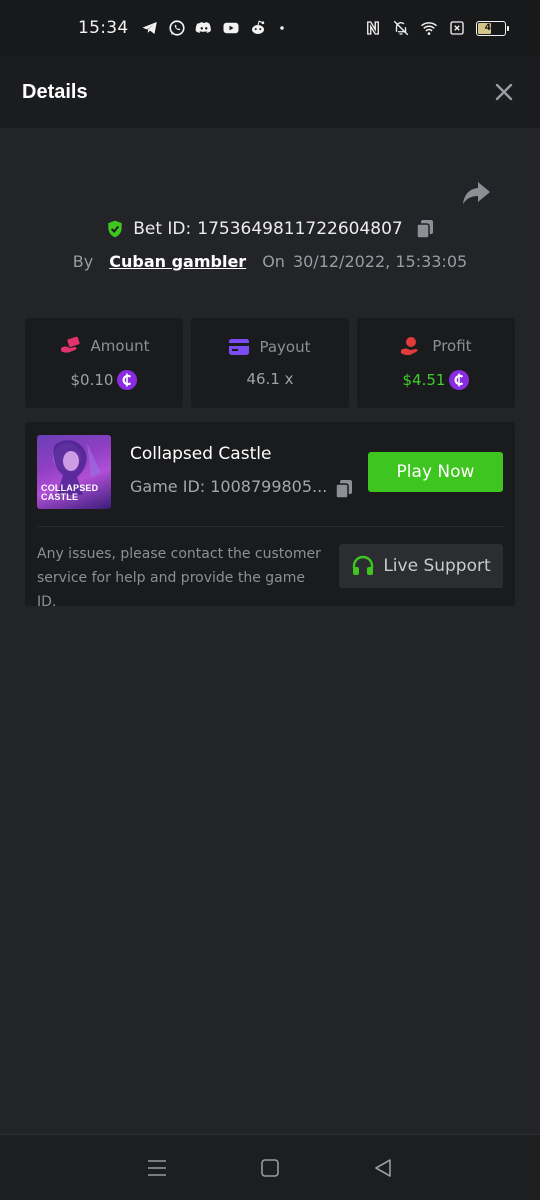 The width and height of the screenshot is (540, 1200). Describe the element at coordinates (373, 28) in the screenshot. I see `nfc-icon` at that location.